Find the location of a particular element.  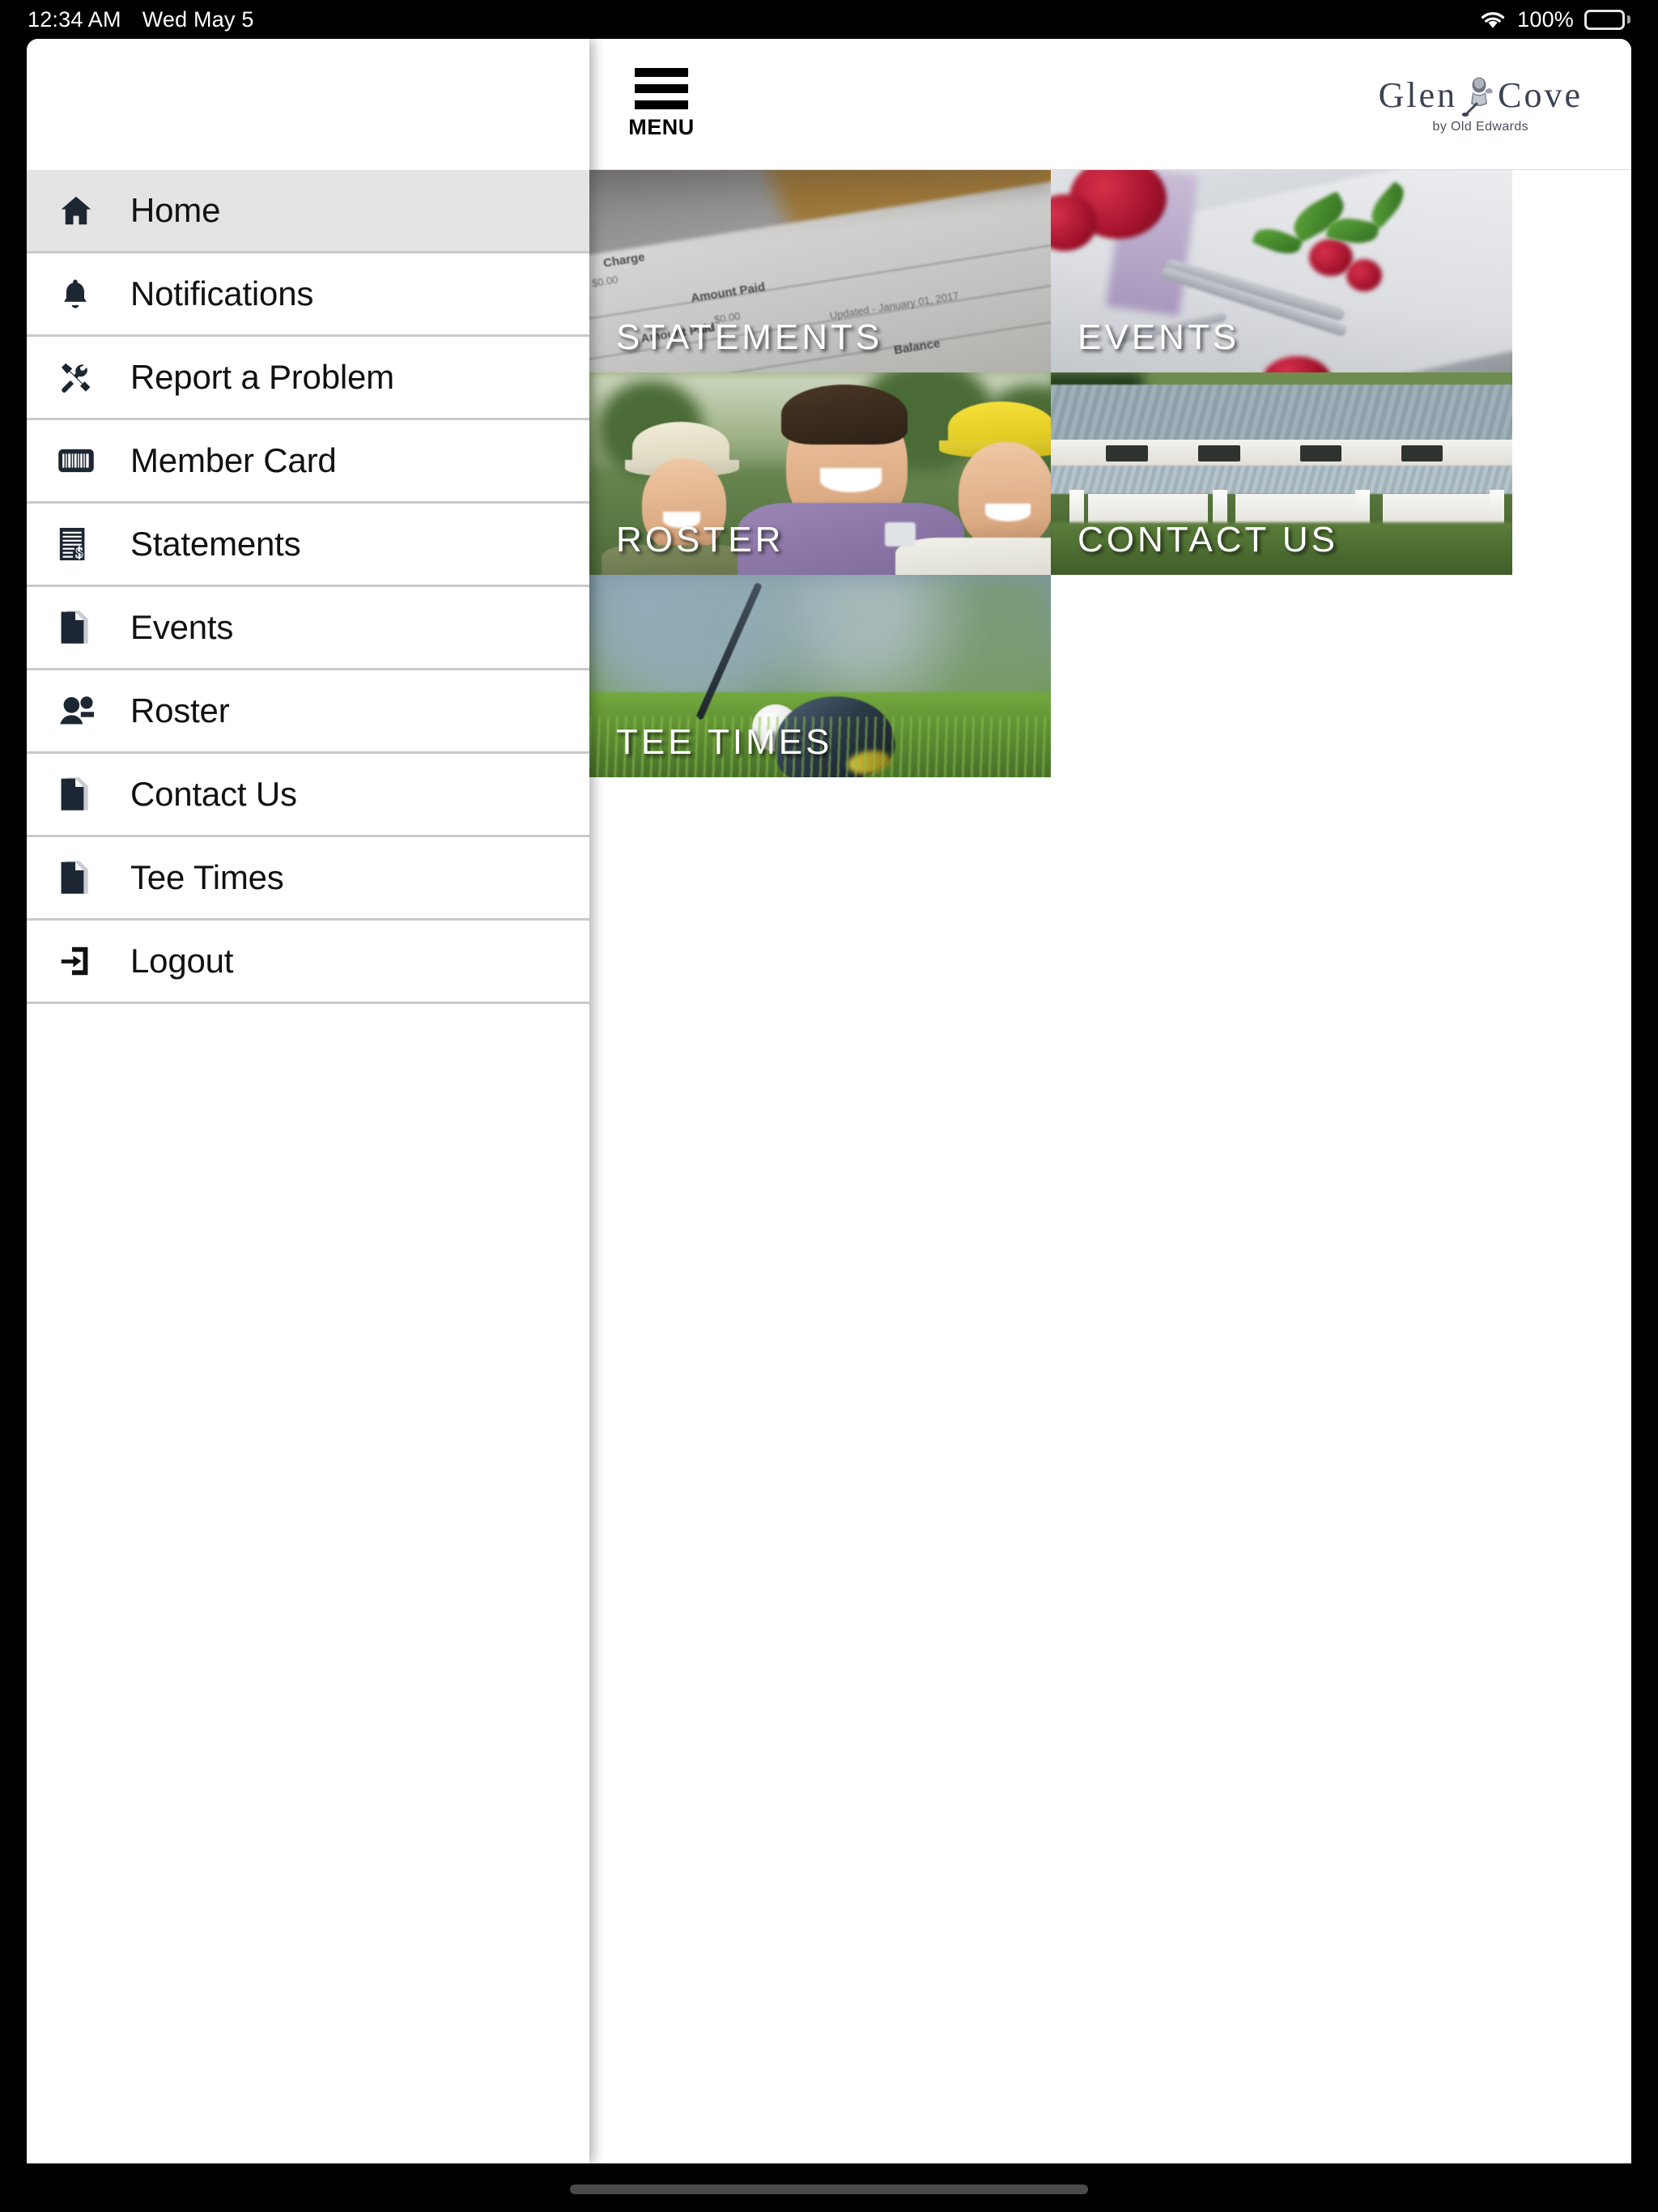

tile-label-statements: STATEMENTS is located at coordinates (749, 337).